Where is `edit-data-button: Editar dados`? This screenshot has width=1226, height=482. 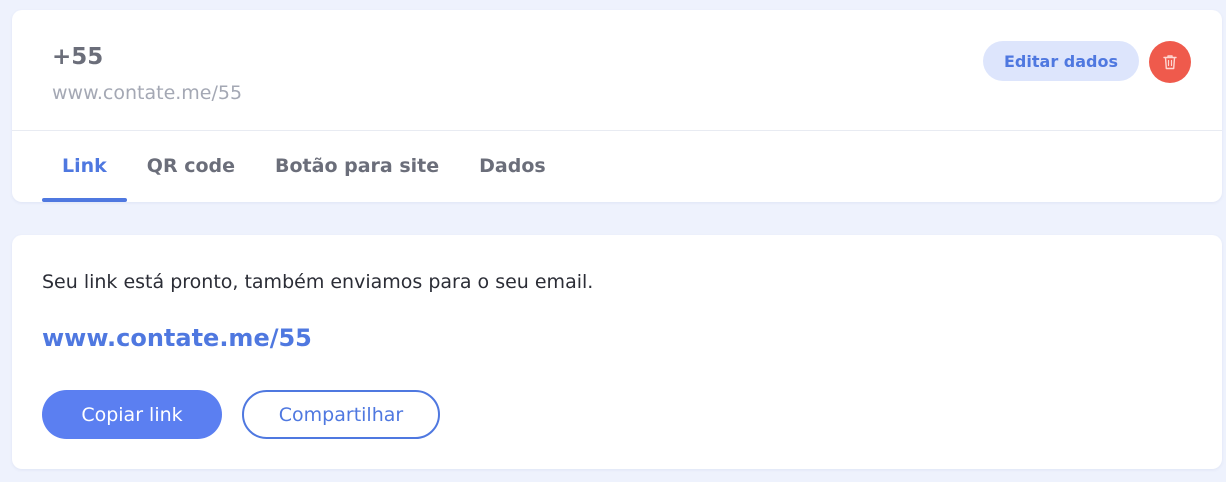 edit-data-button: Editar dados is located at coordinates (1061, 61).